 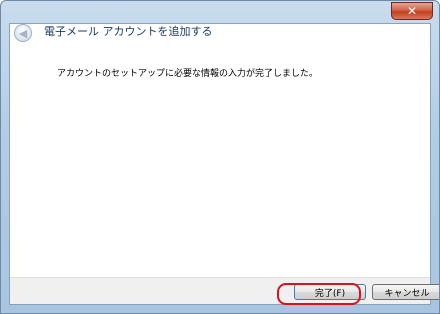 What do you see at coordinates (128, 31) in the screenshot?
I see `wizard-title: 電子メール アカウントを追加する` at bounding box center [128, 31].